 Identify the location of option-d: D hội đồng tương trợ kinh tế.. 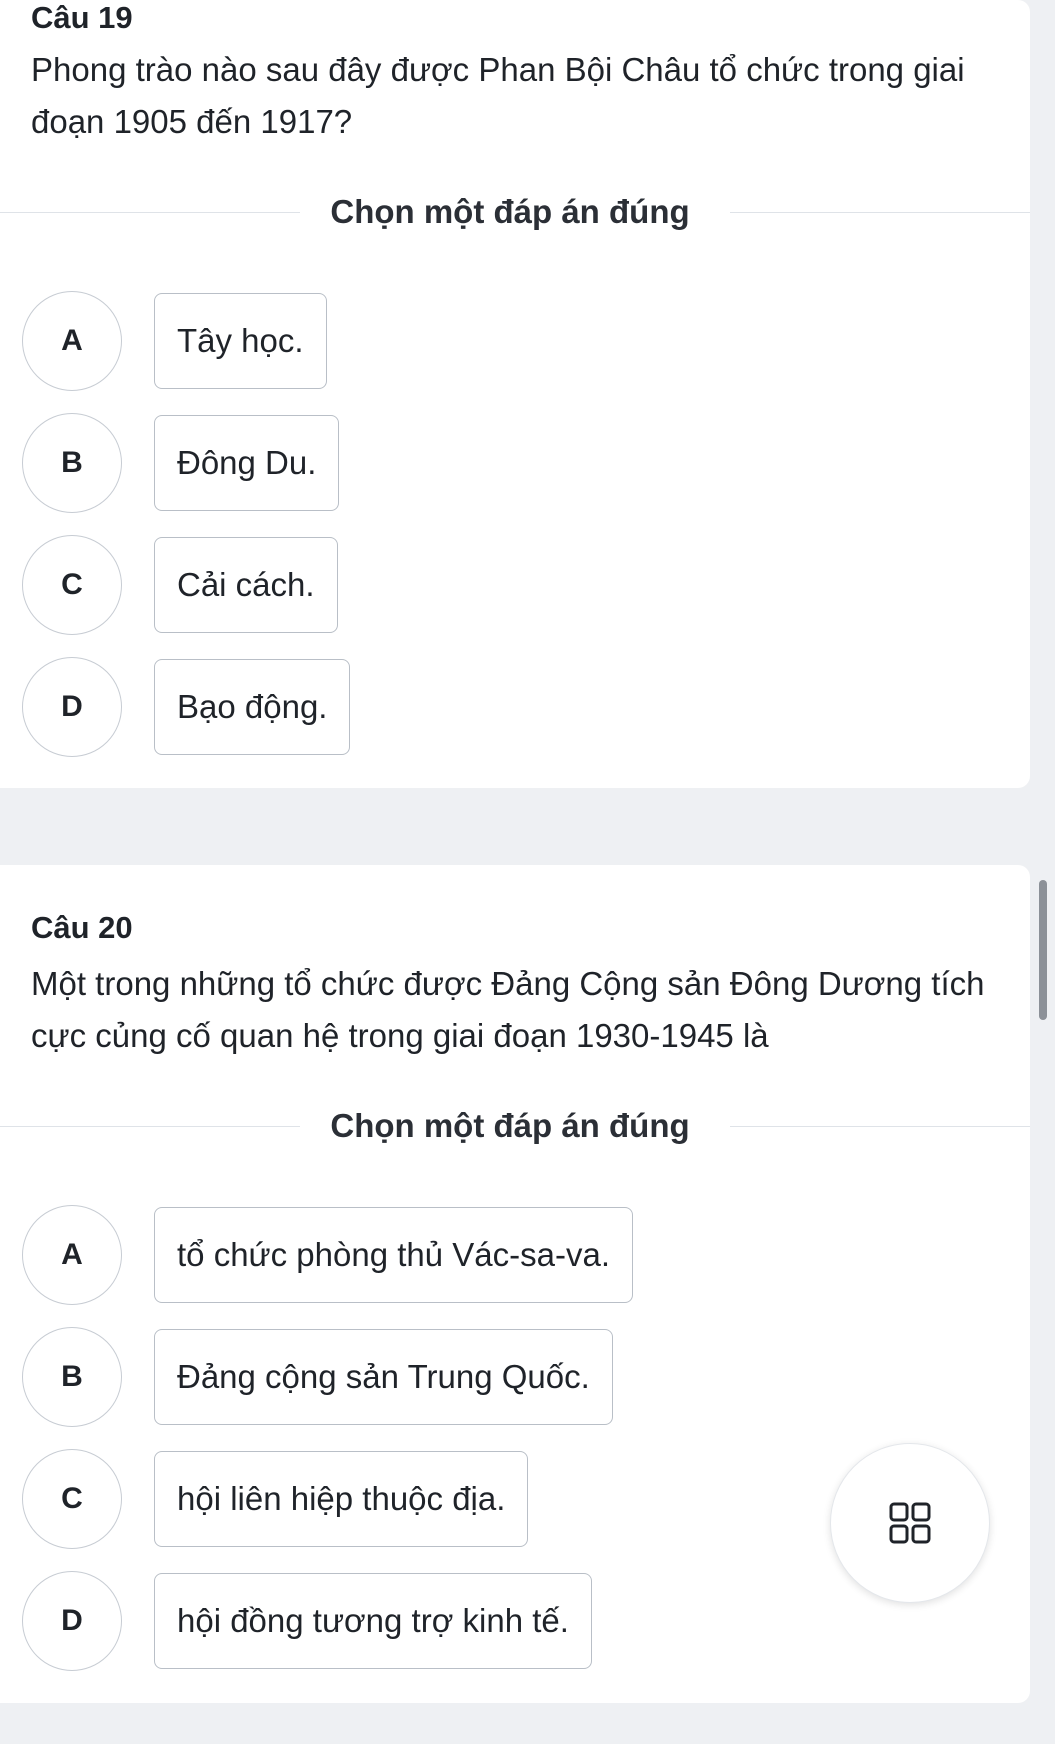
(472, 1621).